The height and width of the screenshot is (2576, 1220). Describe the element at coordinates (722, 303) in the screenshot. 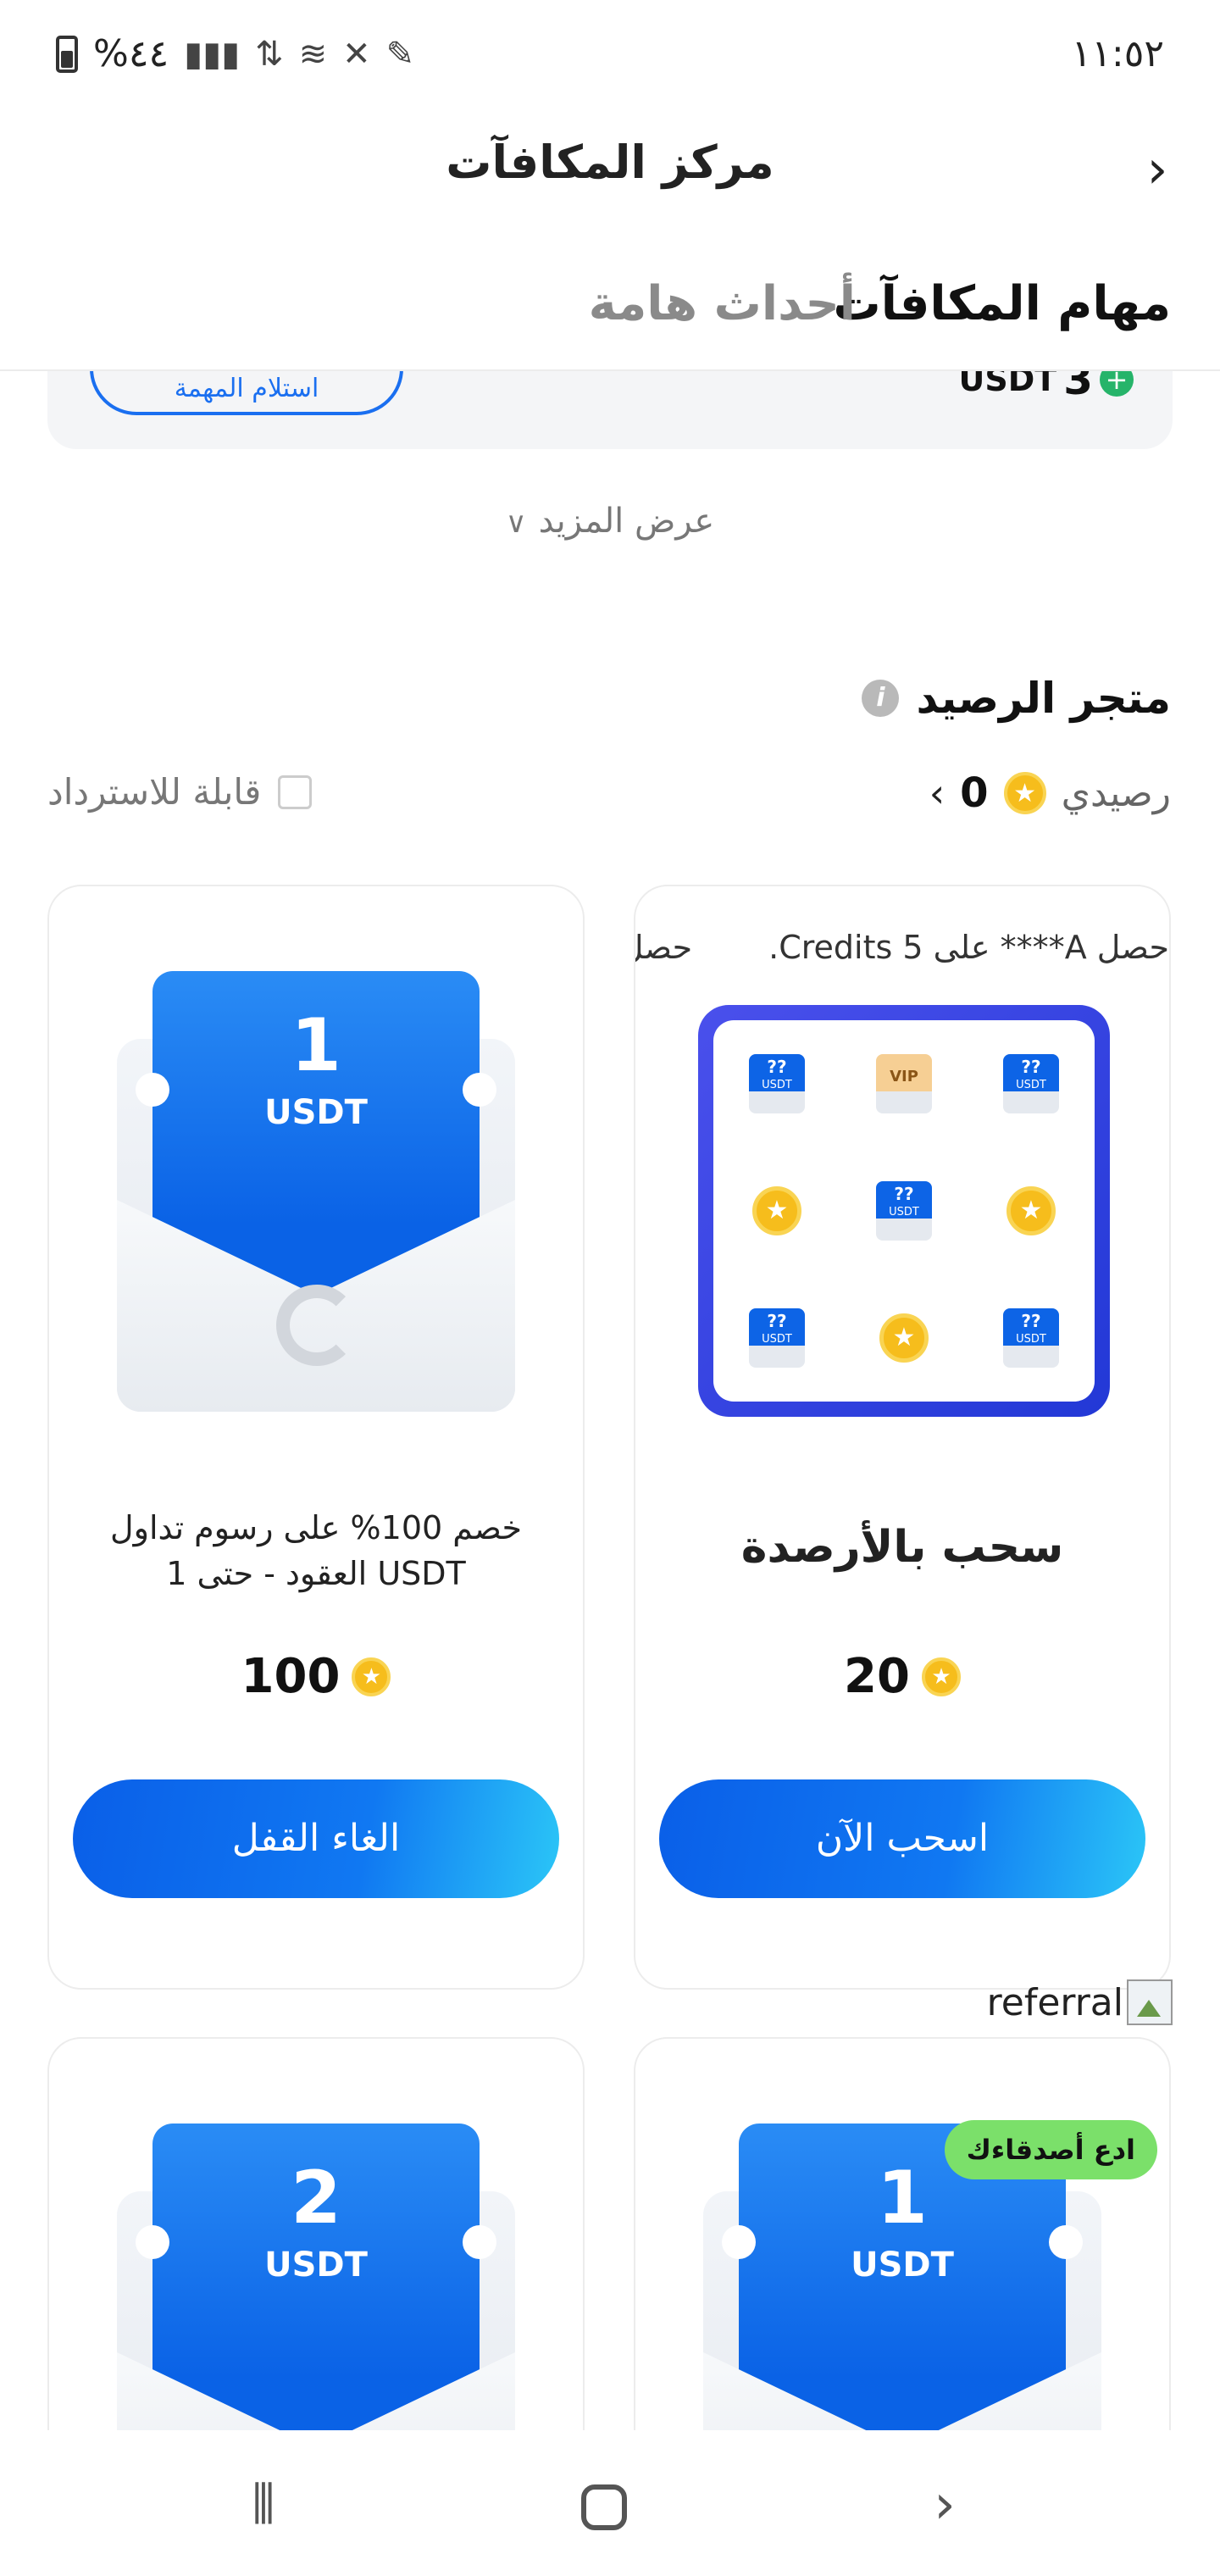

I see `tab-important-events: أحداث هامة` at that location.